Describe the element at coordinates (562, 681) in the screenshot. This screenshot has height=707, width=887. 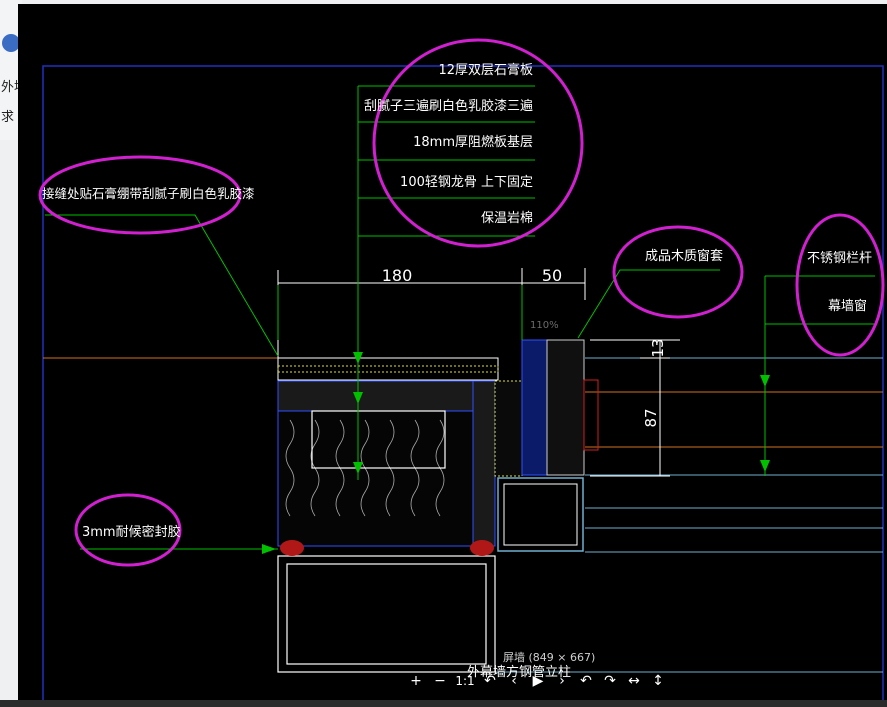
I see `next-button: ›` at that location.